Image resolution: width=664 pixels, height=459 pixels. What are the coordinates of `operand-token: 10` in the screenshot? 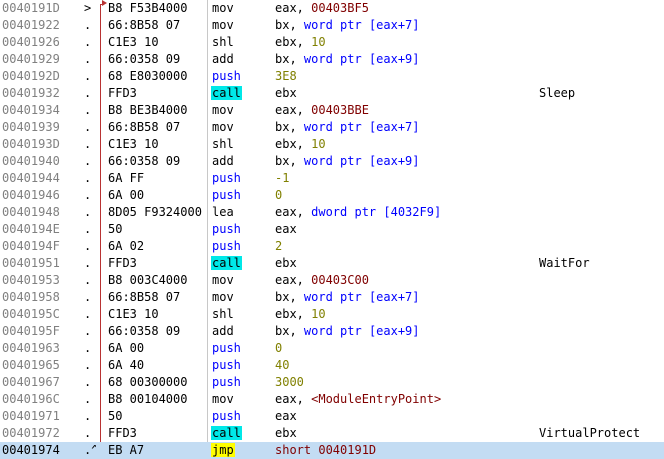 It's located at (318, 144).